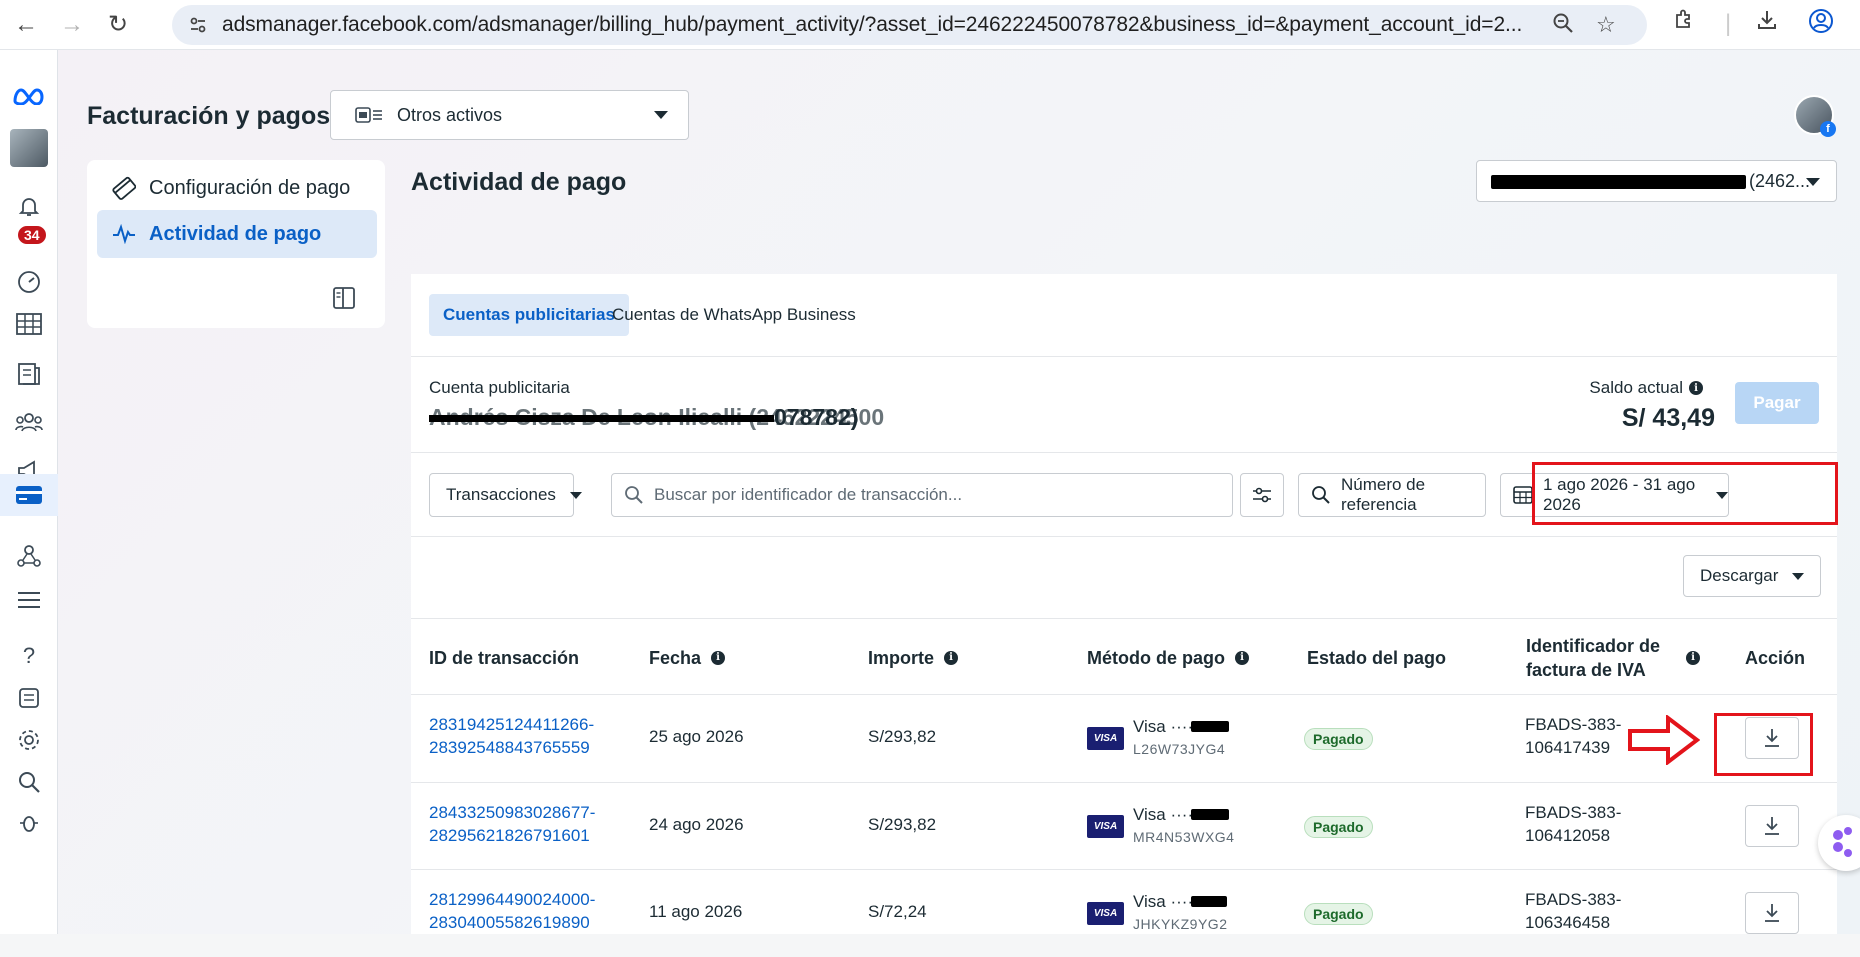 The height and width of the screenshot is (957, 1860). What do you see at coordinates (1752, 576) in the screenshot?
I see `download-dropdown: Descargar` at bounding box center [1752, 576].